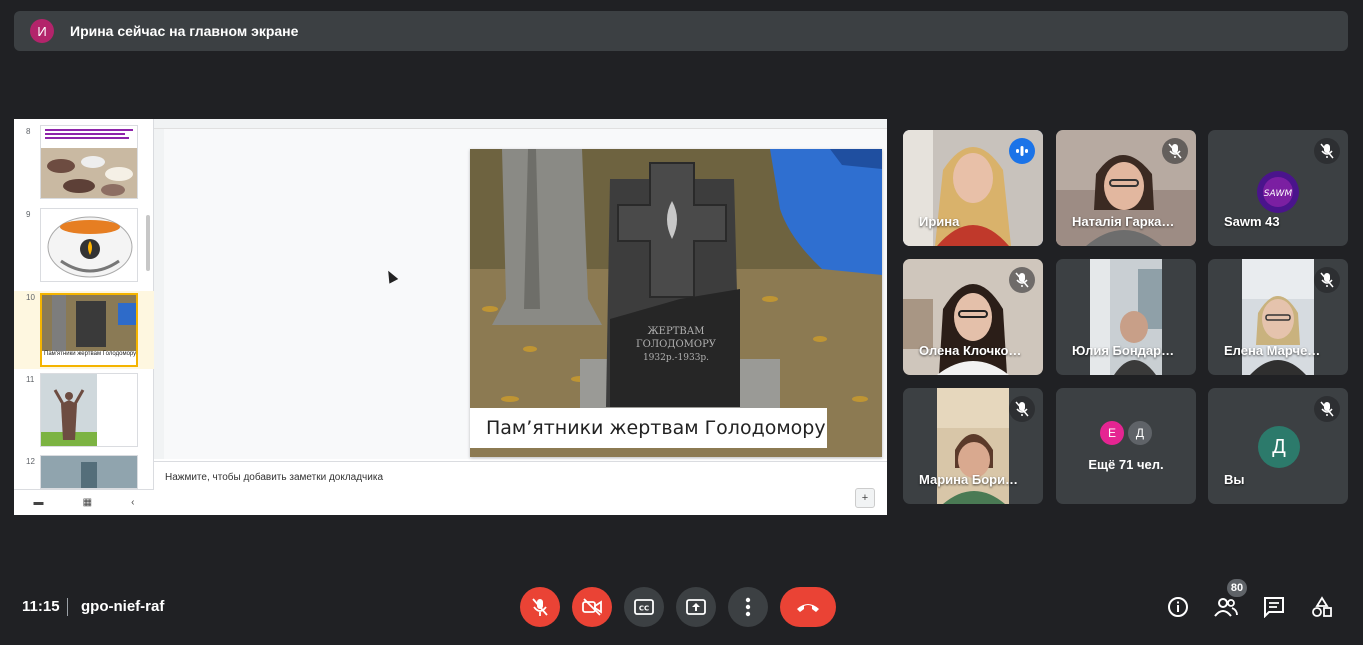 The image size is (1363, 645). What do you see at coordinates (520, 124) in the screenshot?
I see `horizontal-ruler` at bounding box center [520, 124].